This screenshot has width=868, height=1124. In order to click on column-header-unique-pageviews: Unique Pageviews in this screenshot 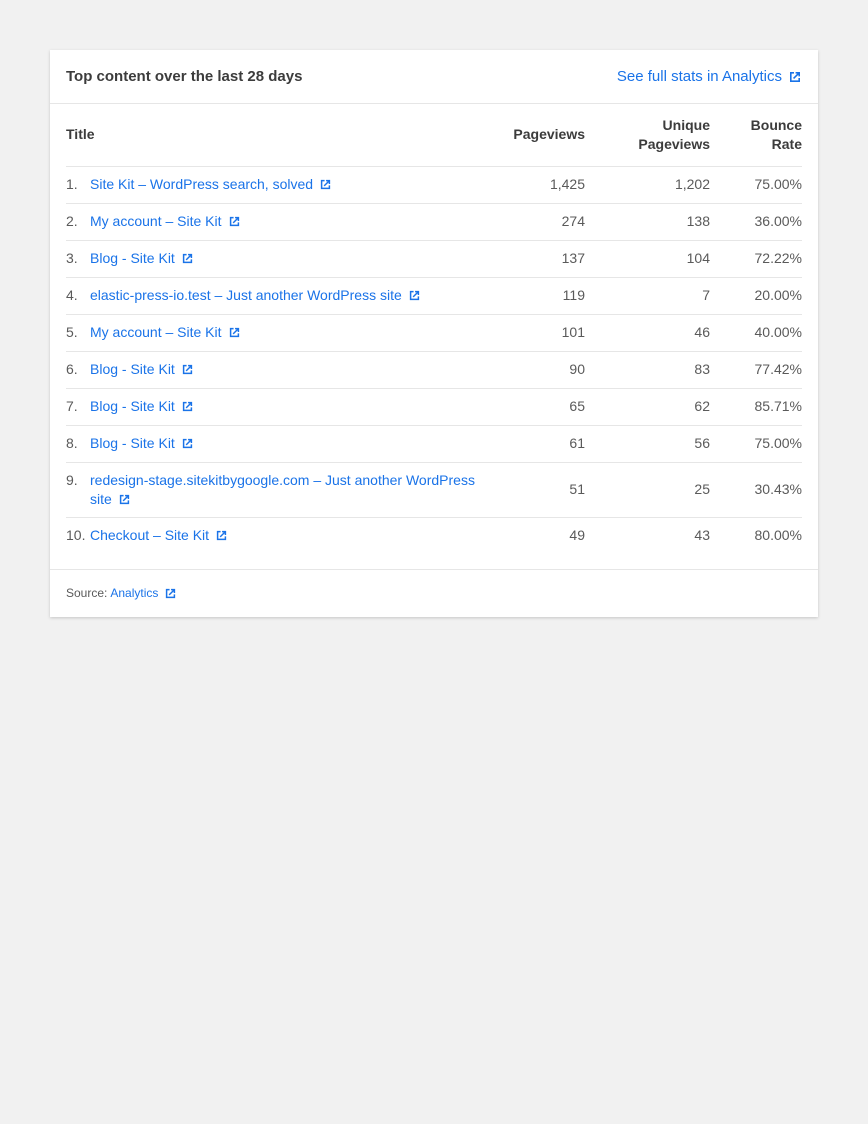, I will do `click(647, 135)`.